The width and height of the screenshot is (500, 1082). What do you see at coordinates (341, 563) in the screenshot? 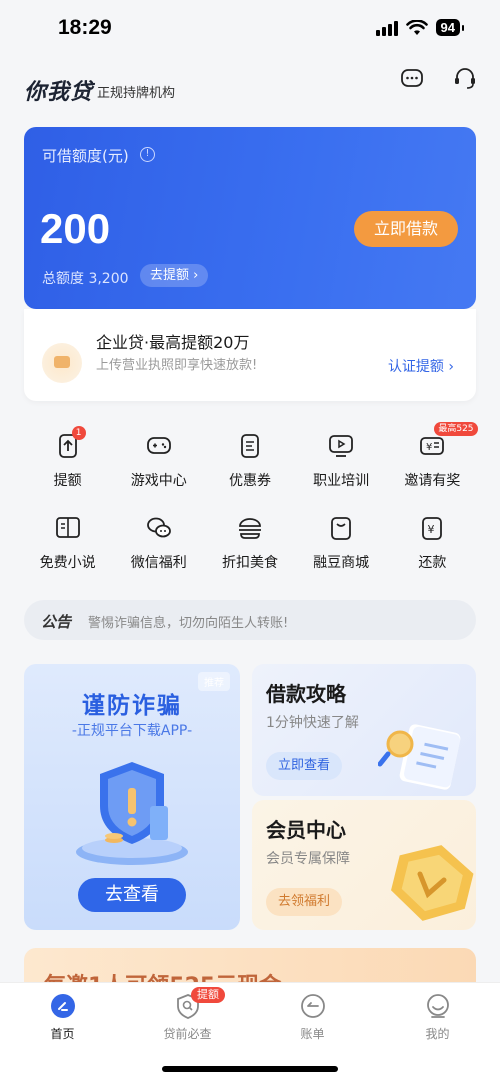
I see `grid-label: 融豆商城` at bounding box center [341, 563].